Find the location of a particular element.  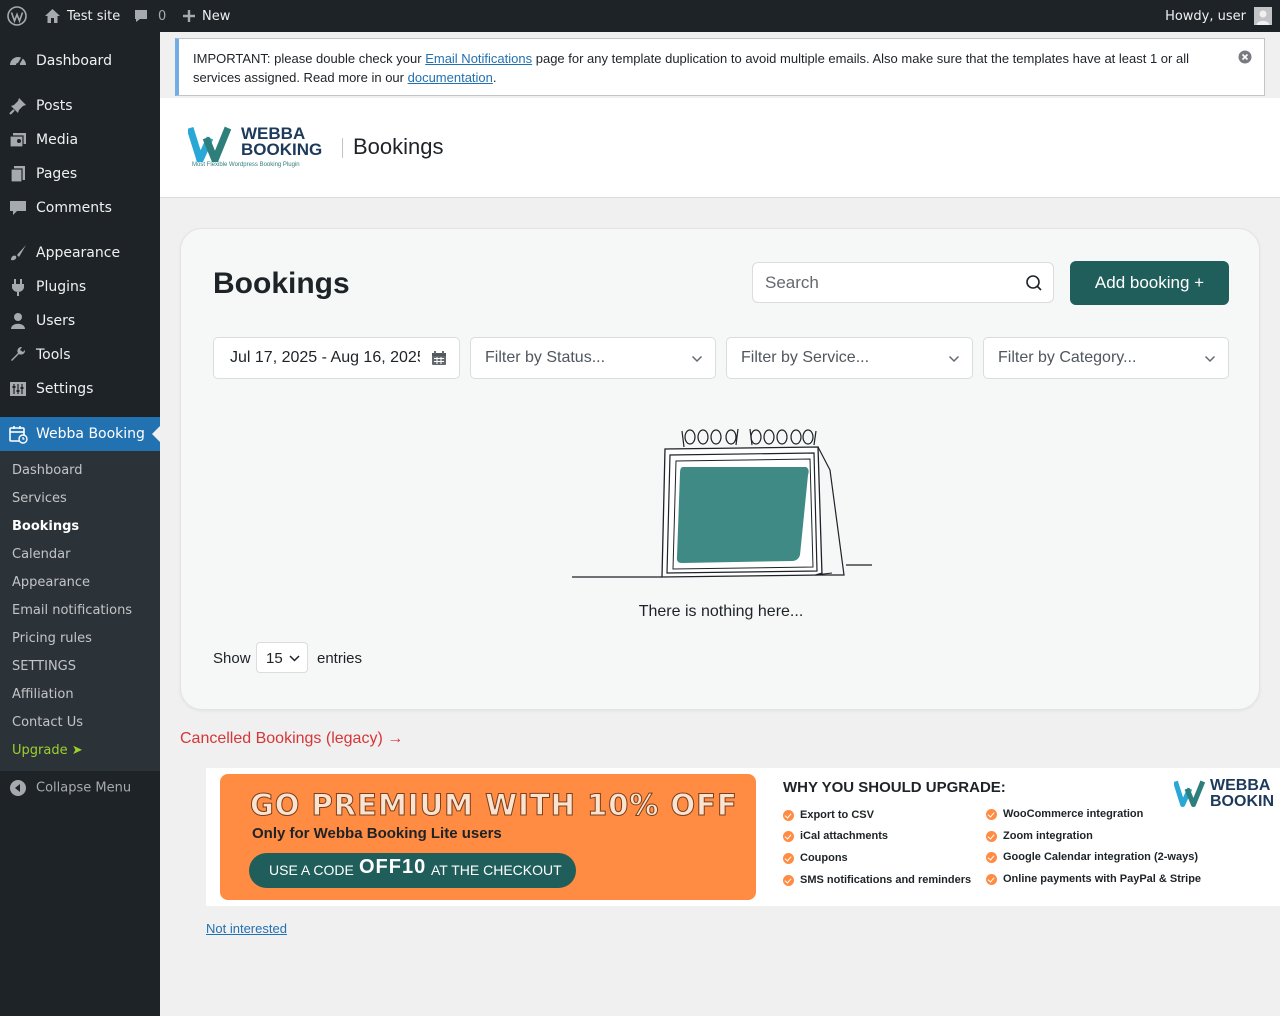

new-label: New is located at coordinates (216, 16).